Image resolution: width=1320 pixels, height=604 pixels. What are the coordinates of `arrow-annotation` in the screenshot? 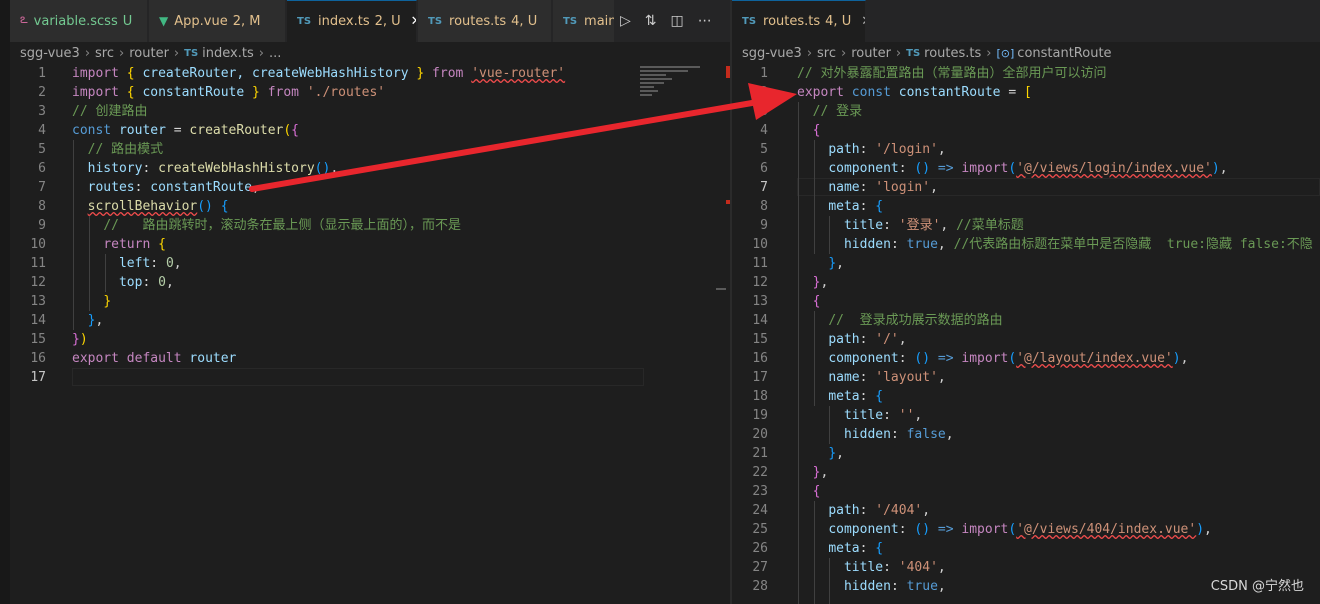 It's located at (523, 137).